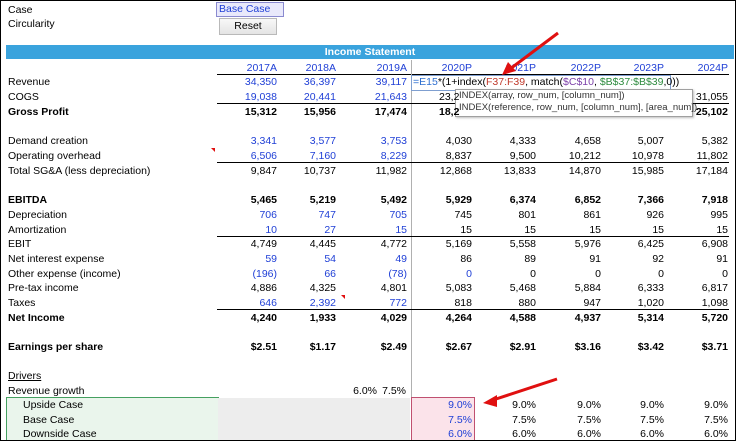 The width and height of the screenshot is (736, 441). Describe the element at coordinates (306, 171) in the screenshot. I see `table-cell: 10,737` at that location.